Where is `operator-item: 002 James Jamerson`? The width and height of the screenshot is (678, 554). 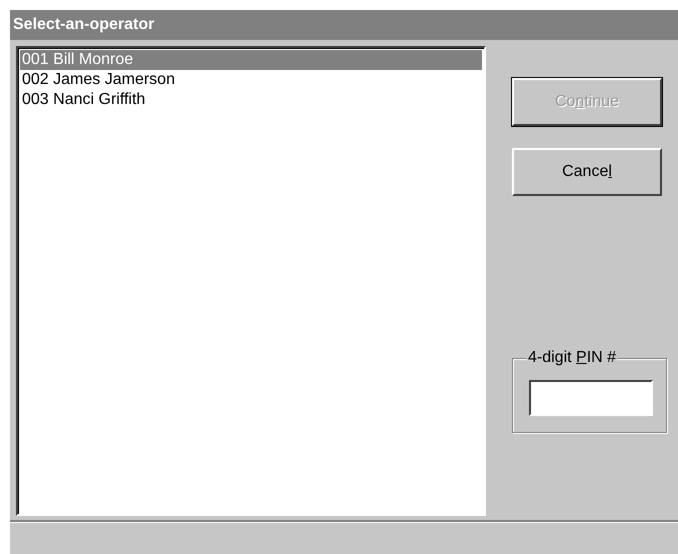 operator-item: 002 James Jamerson is located at coordinates (251, 80).